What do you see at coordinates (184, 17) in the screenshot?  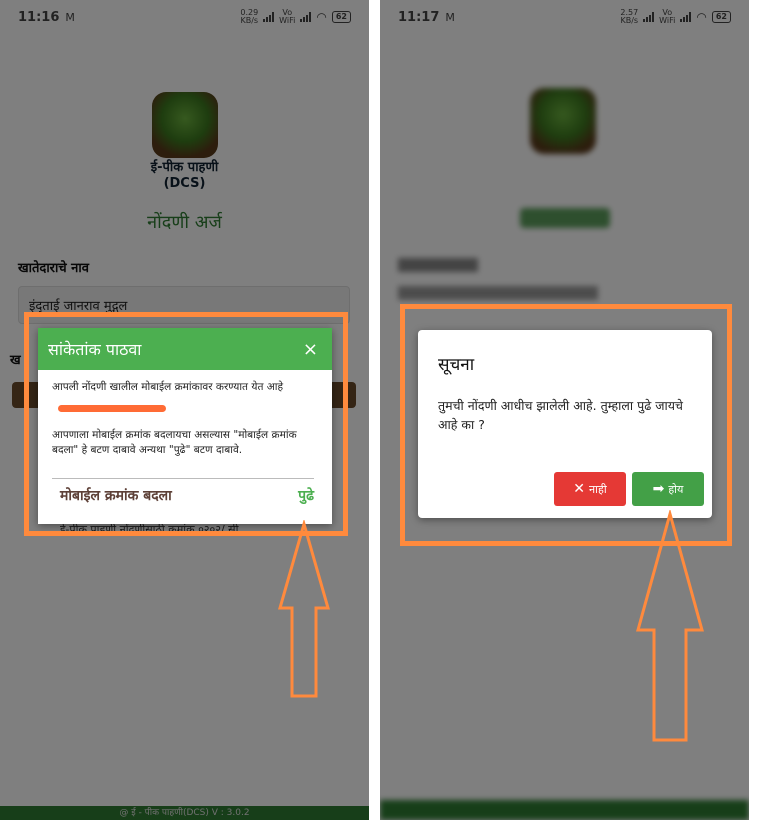 I see `status-bar: 11:16 M 0.29 KB/s Vo WiFi ◠ 62` at bounding box center [184, 17].